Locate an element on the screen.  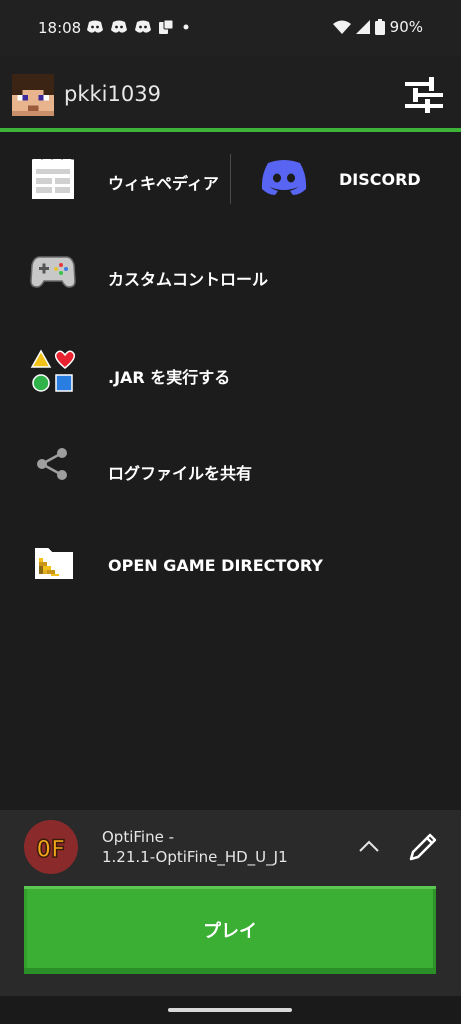
status-time: 18:08 is located at coordinates (60, 28).